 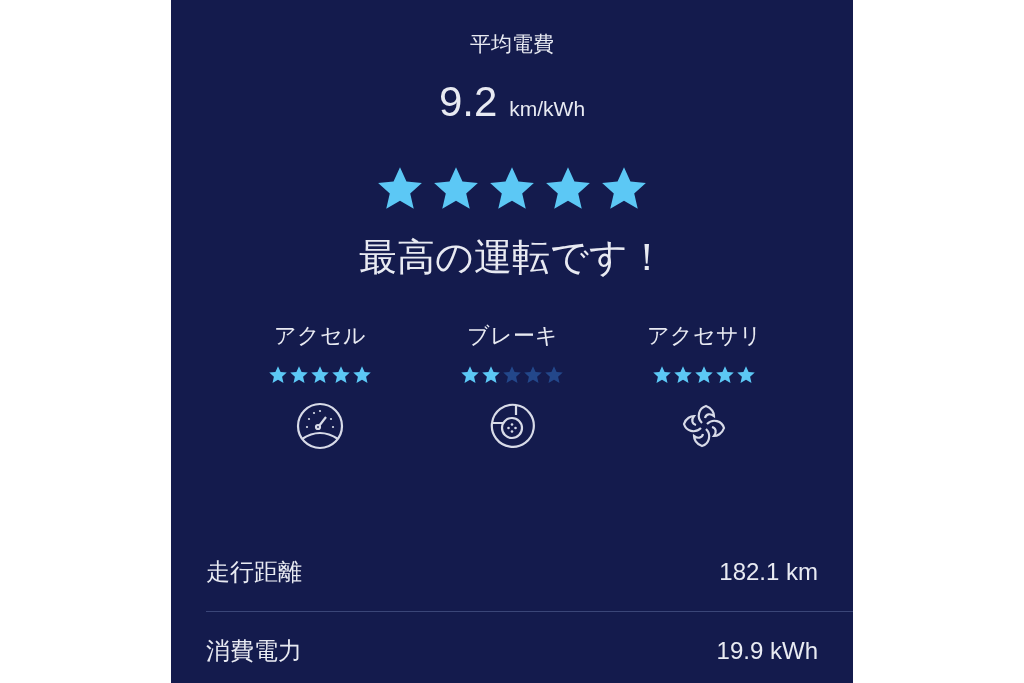 I want to click on rating-message: 最高の運転です！, so click(x=512, y=257).